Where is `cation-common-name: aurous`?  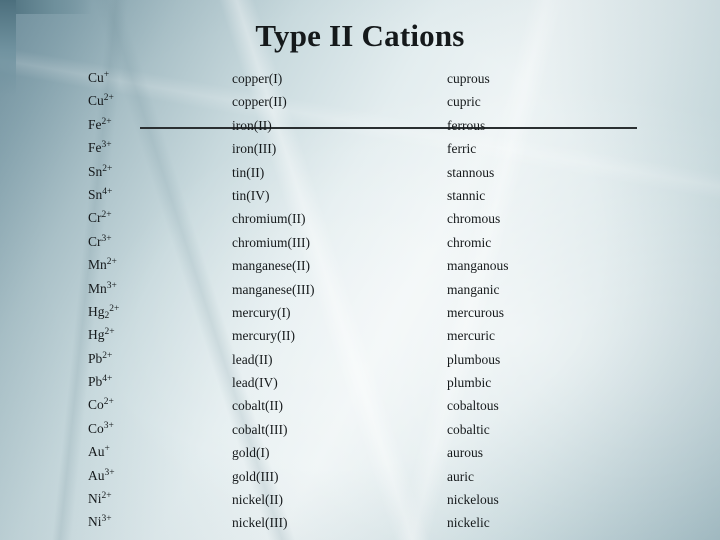 cation-common-name: aurous is located at coordinates (465, 453).